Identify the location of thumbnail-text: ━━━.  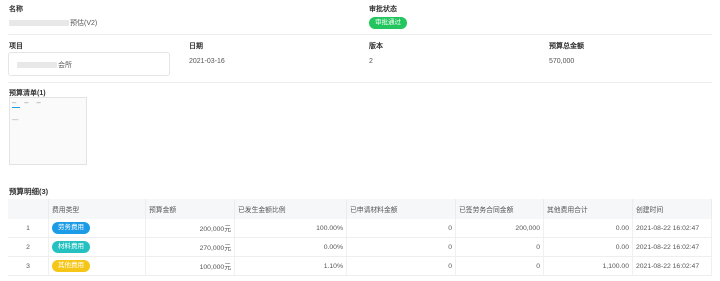
(15, 120).